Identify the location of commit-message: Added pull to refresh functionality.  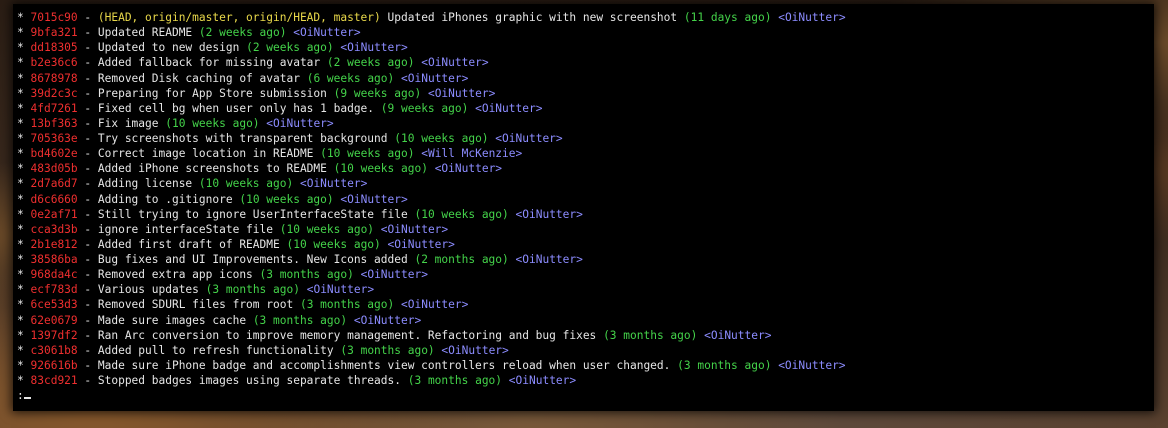
(215, 350).